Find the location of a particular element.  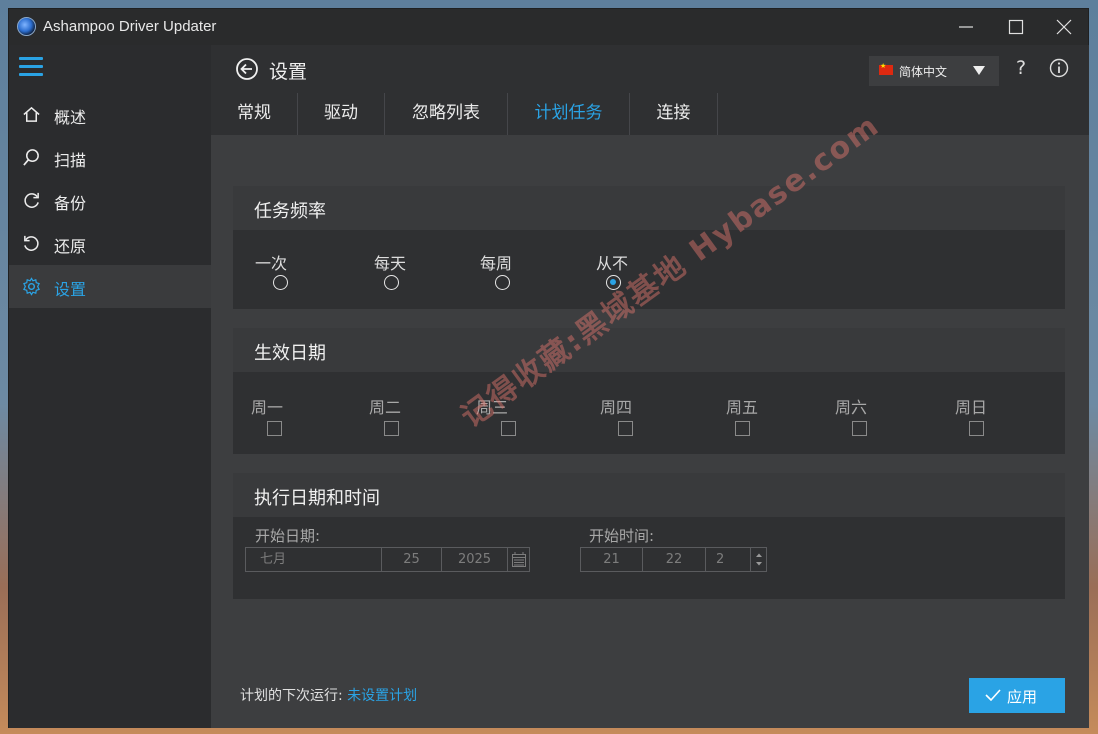

day-checkbox-thursday is located at coordinates (625, 428).